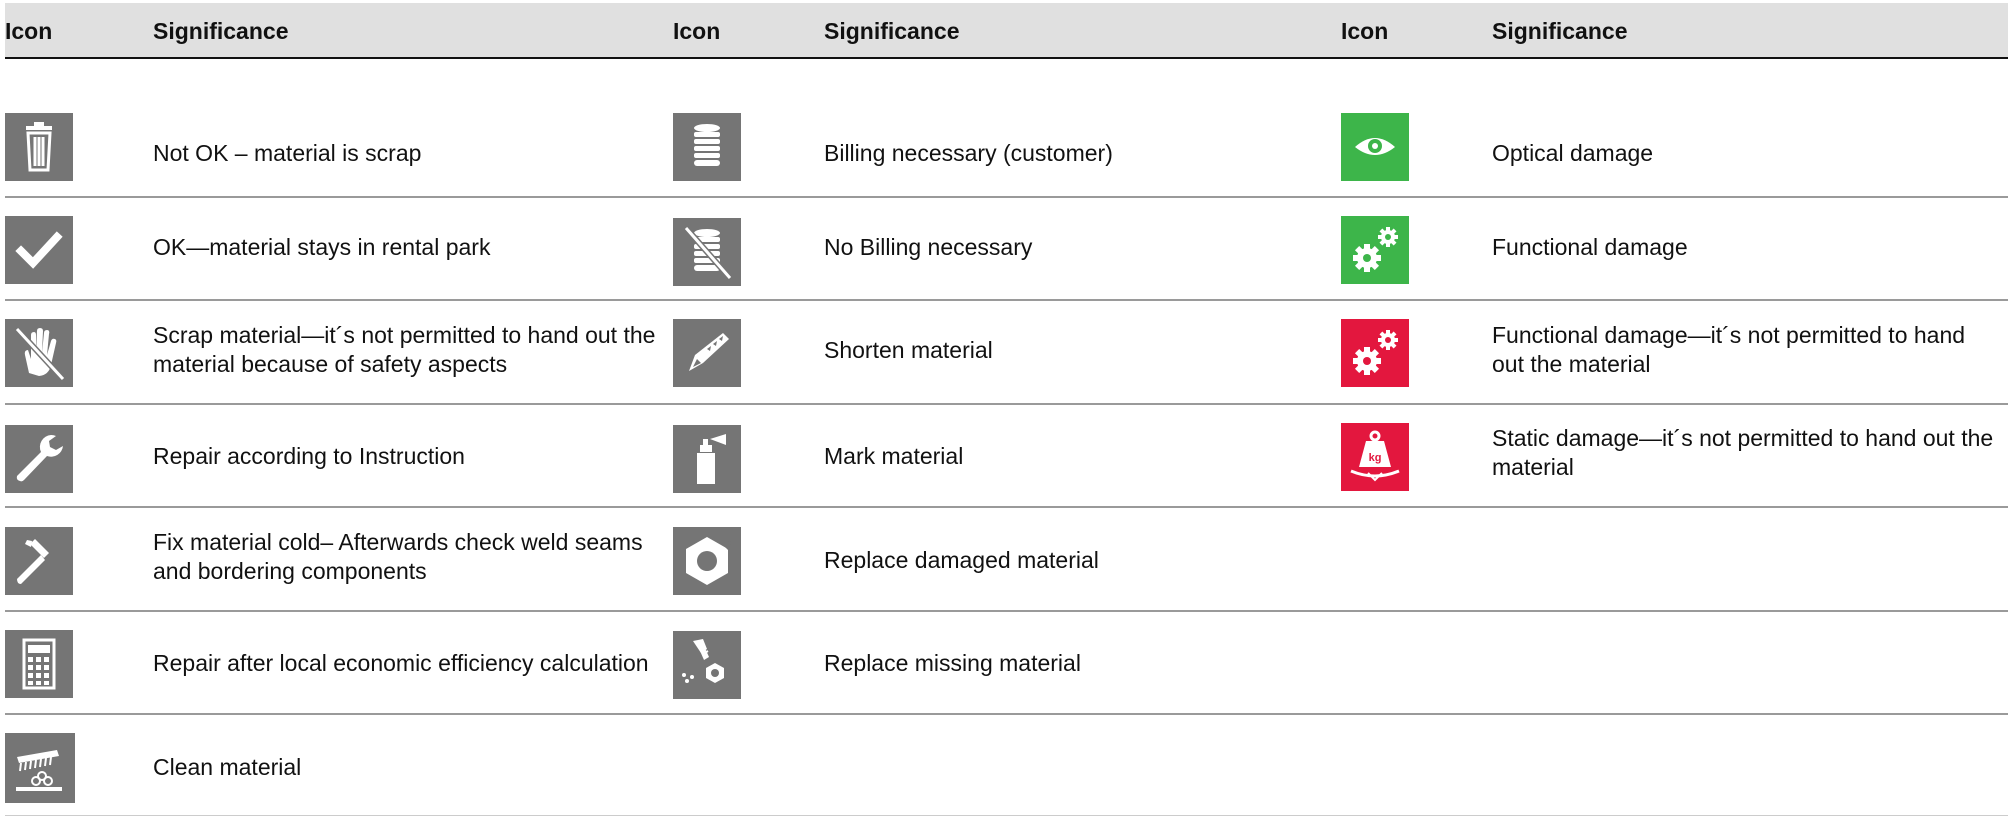  What do you see at coordinates (952, 662) in the screenshot?
I see `significance-text: Replace missing material` at bounding box center [952, 662].